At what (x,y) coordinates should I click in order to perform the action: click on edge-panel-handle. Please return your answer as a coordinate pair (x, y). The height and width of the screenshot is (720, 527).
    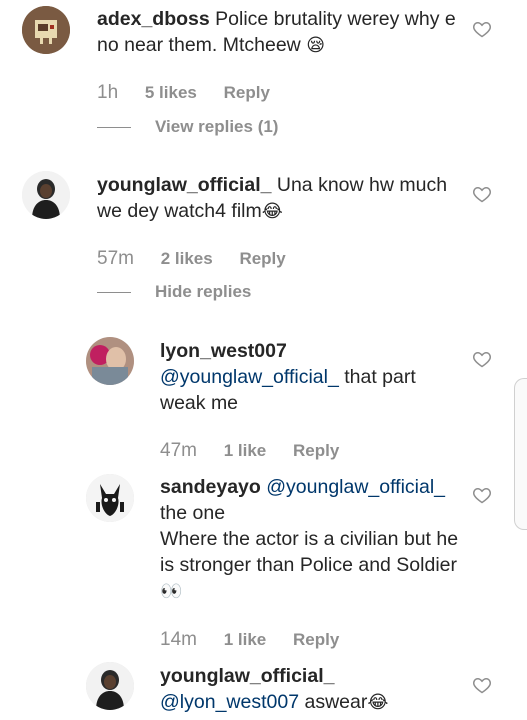
    Looking at the image, I should click on (520, 454).